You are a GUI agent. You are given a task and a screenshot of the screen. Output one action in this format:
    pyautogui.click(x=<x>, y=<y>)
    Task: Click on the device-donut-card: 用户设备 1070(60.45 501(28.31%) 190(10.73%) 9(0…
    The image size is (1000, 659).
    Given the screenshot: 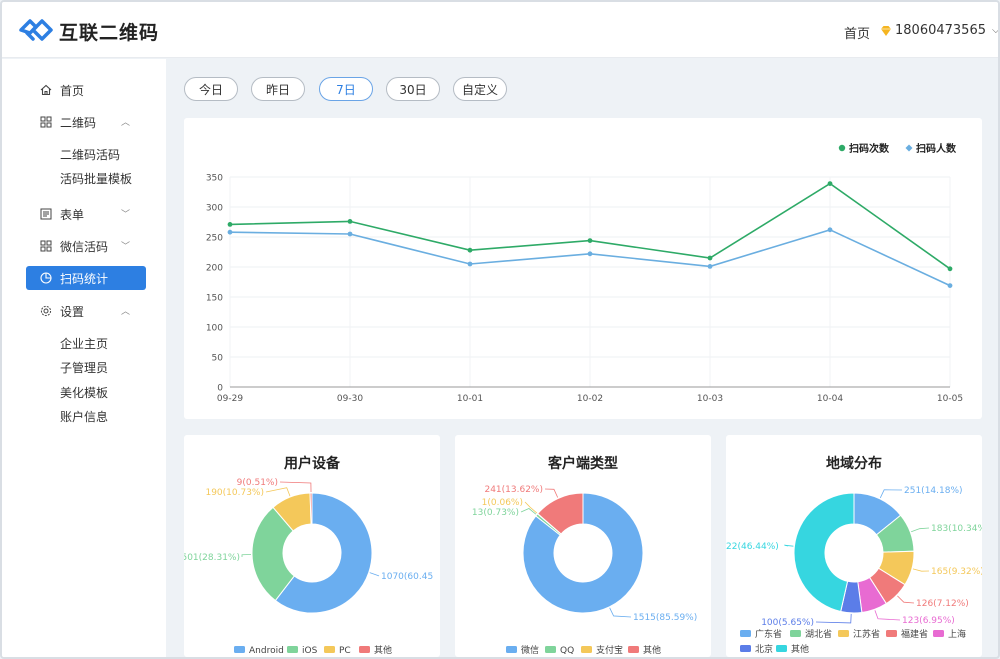 What is the action you would take?
    pyautogui.click(x=312, y=546)
    